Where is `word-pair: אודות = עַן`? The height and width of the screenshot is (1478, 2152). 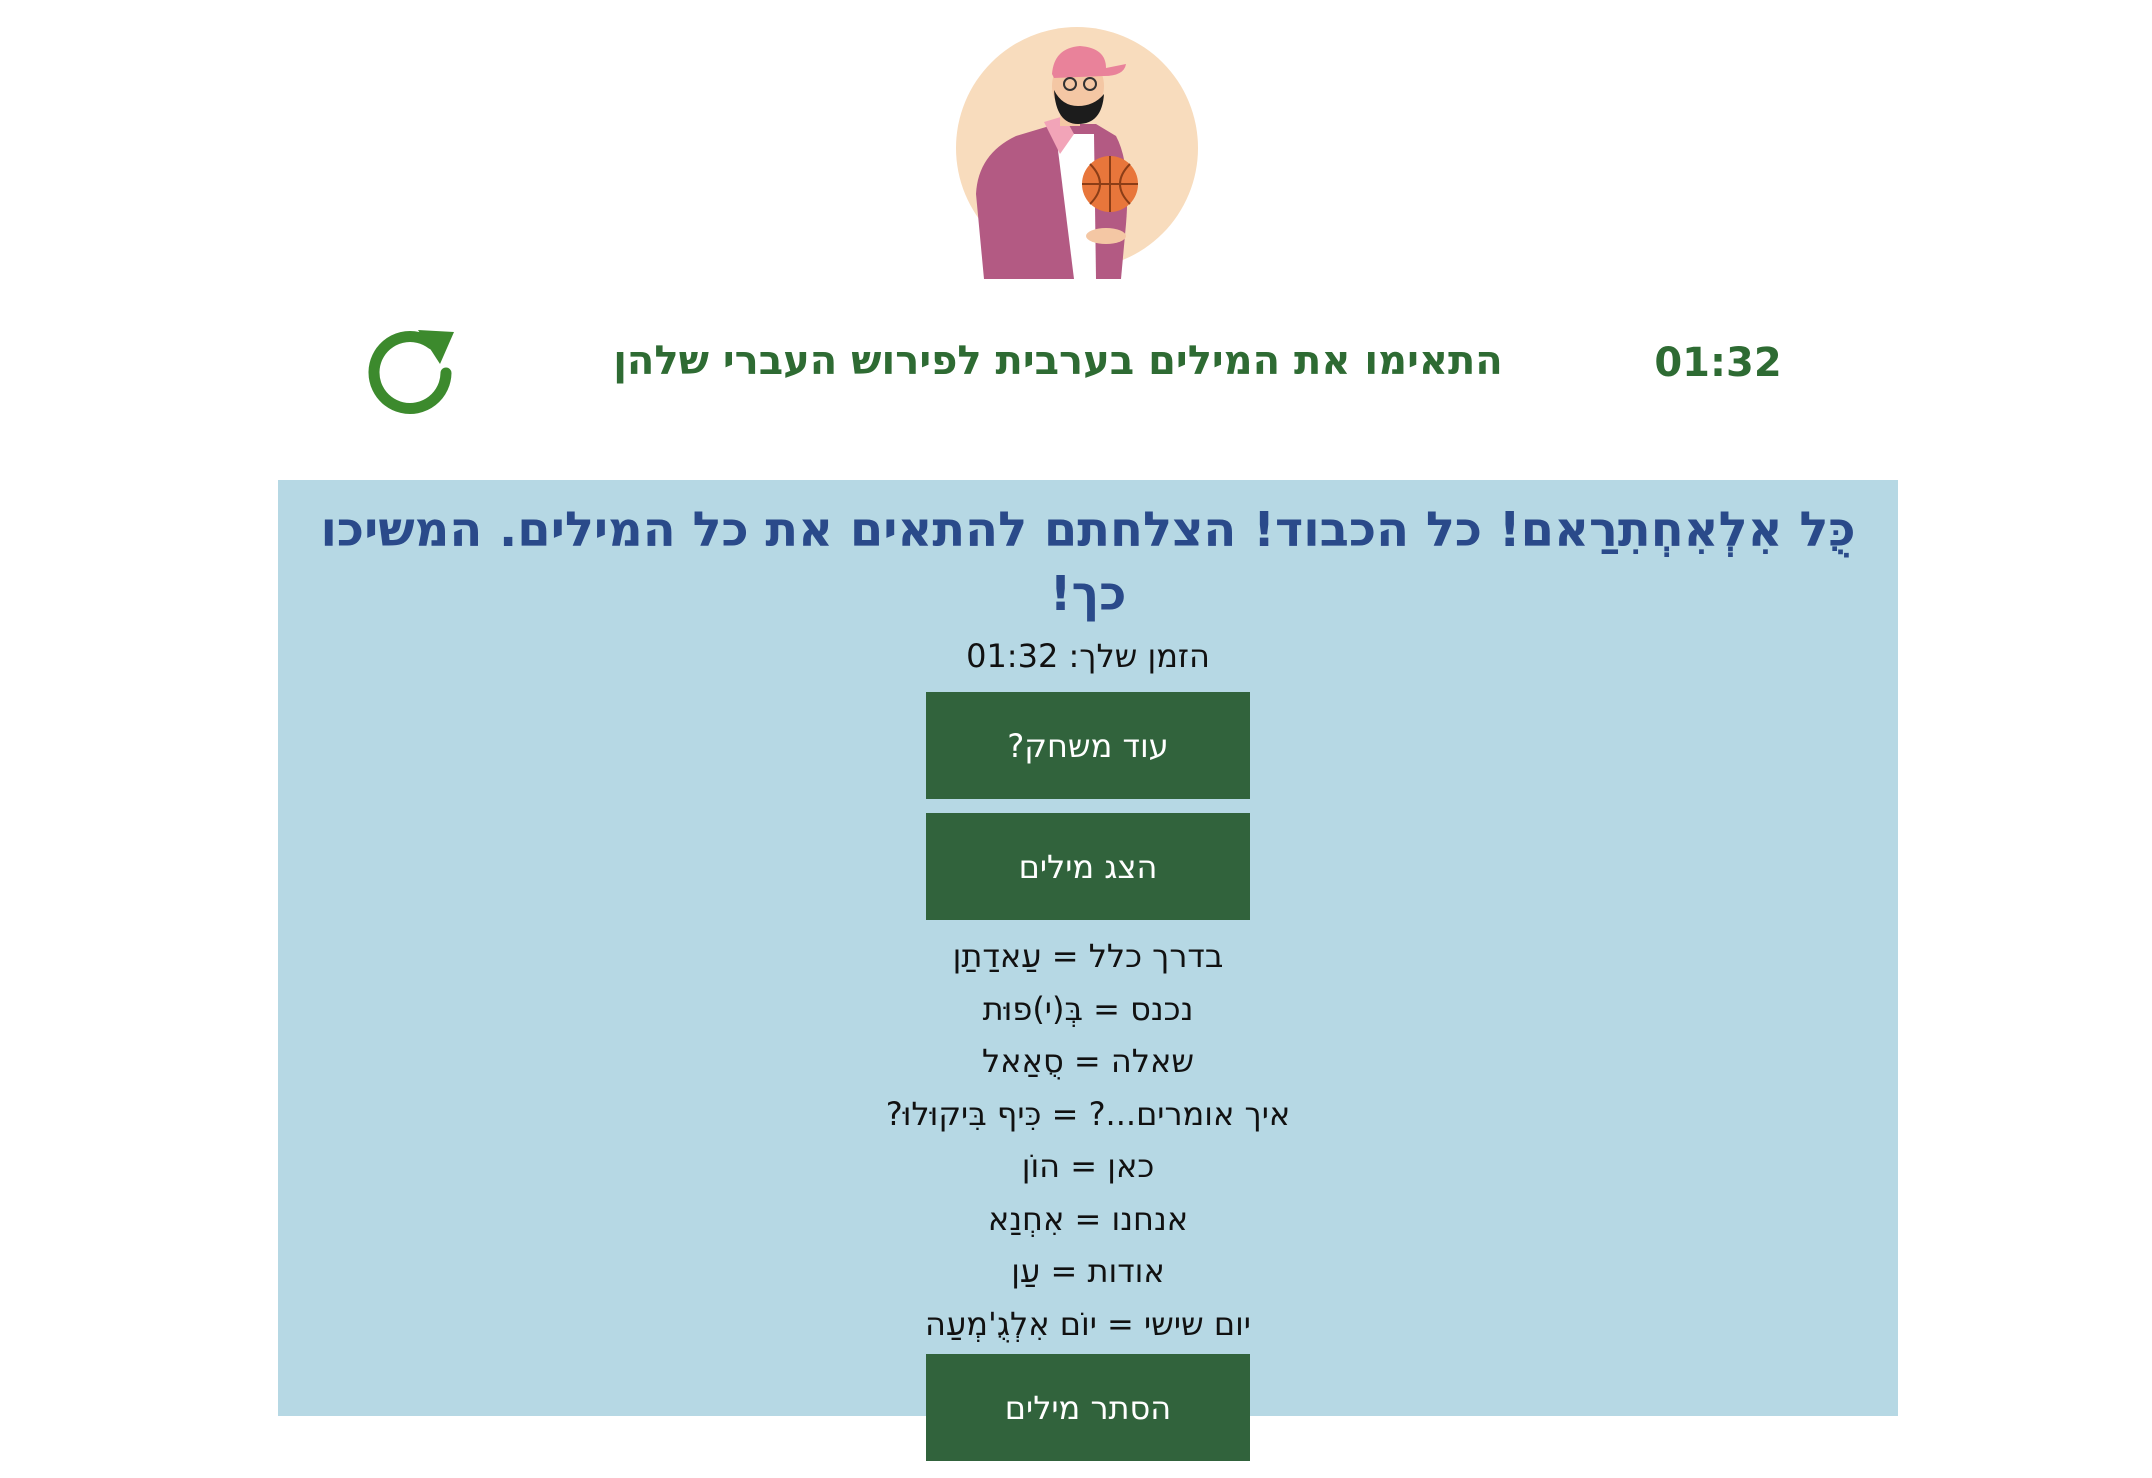
word-pair: אודות = עַן is located at coordinates (1088, 1271).